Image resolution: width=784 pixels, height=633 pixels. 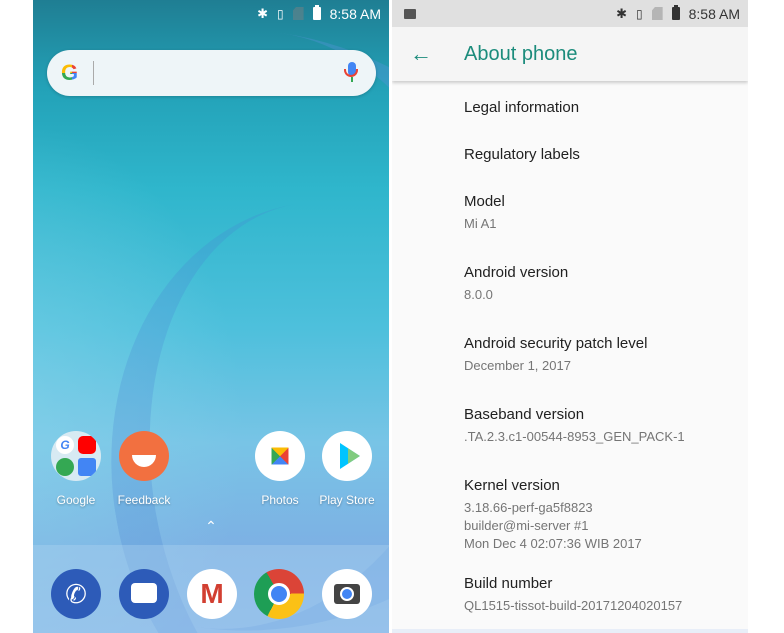 What do you see at coordinates (410, 13) in the screenshot?
I see `gallery-notification-icon` at bounding box center [410, 13].